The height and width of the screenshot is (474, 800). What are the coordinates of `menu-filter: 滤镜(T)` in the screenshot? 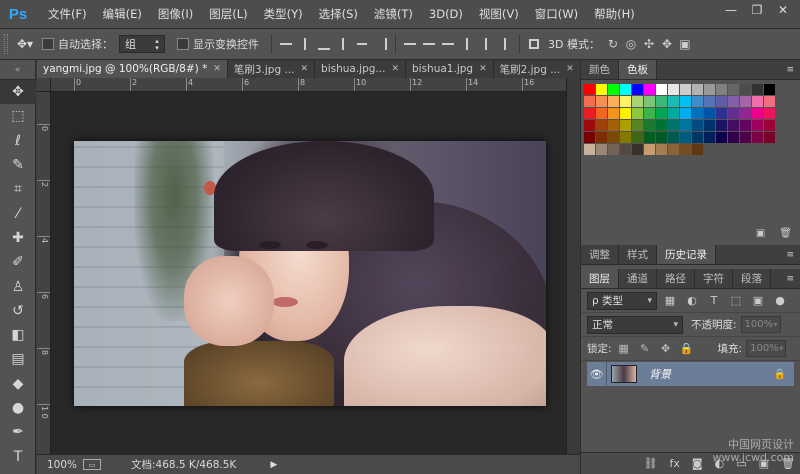 It's located at (393, 14).